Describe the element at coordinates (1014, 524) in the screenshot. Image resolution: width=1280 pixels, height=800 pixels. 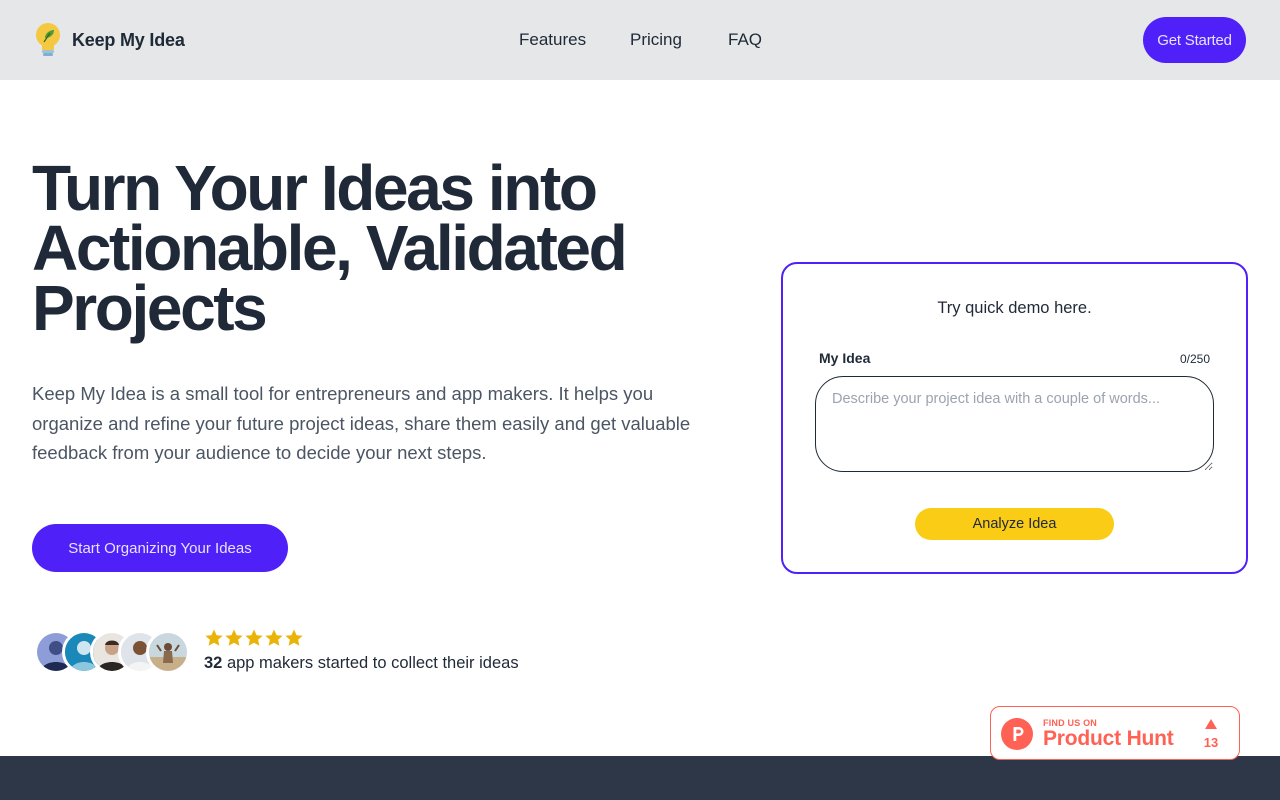
I see `analyze-idea-button: Analyze Idea` at that location.